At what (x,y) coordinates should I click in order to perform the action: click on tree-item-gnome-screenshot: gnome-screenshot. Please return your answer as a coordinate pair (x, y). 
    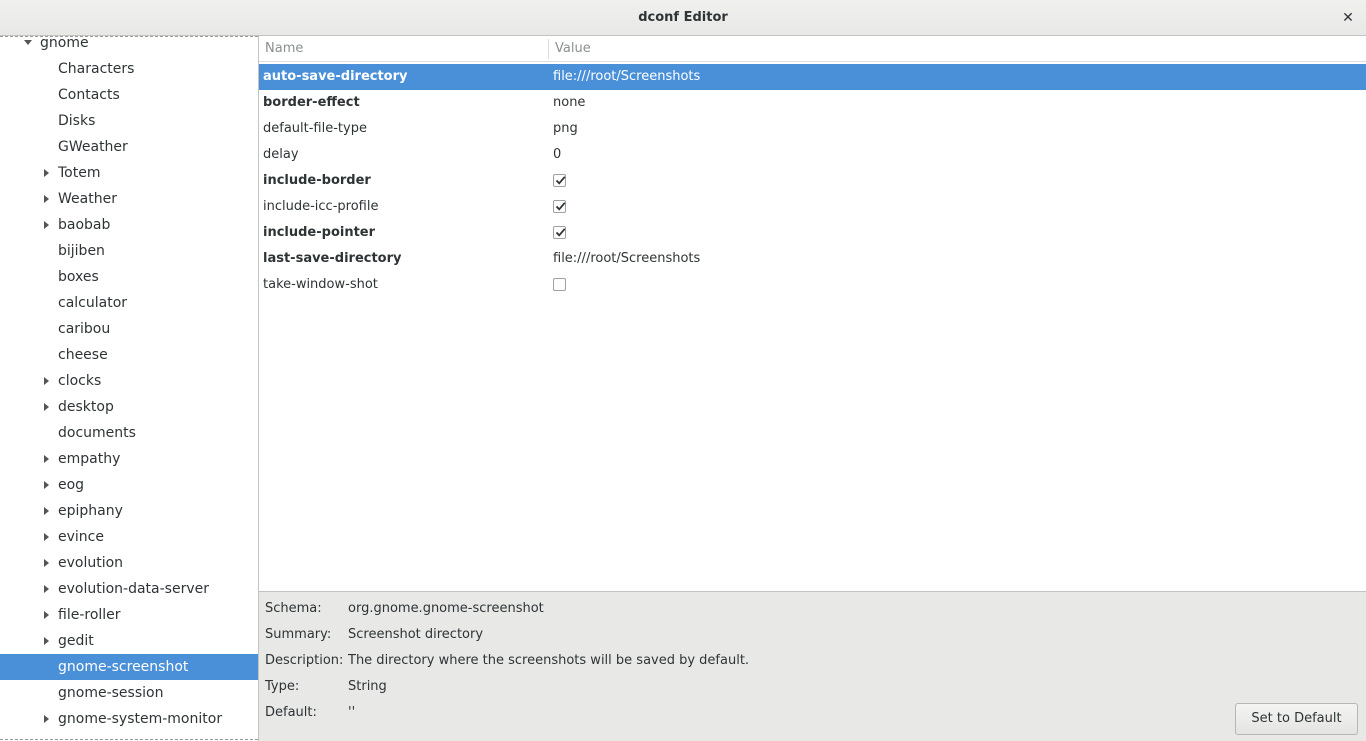
    Looking at the image, I should click on (129, 667).